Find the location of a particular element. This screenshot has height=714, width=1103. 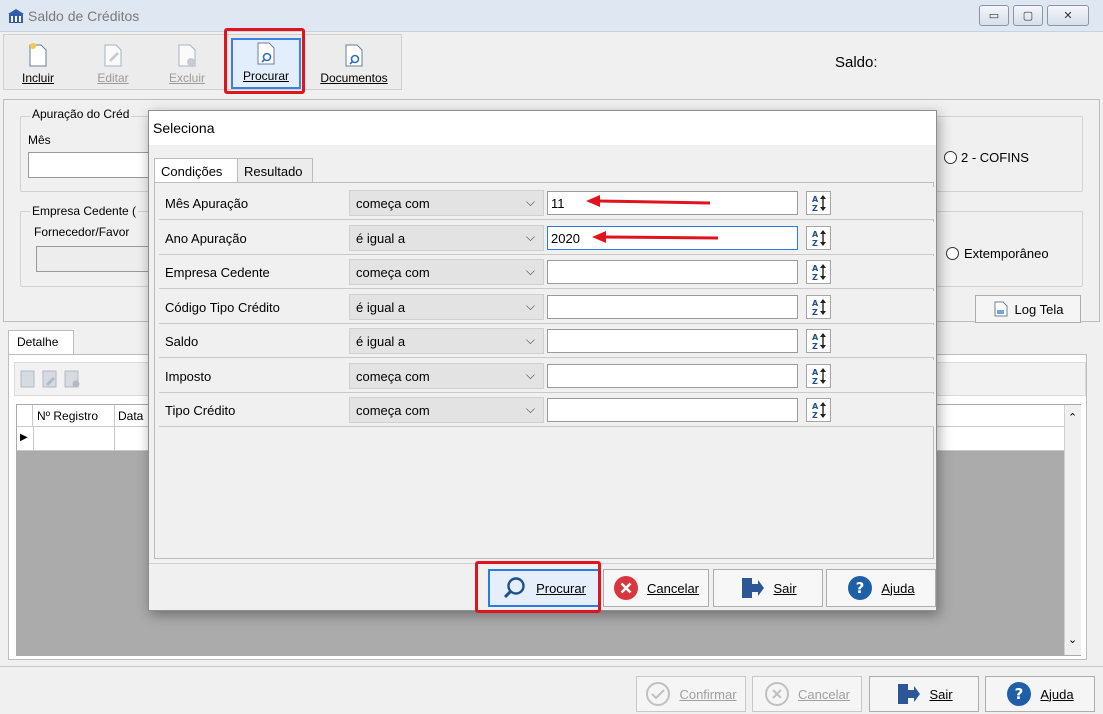

confirmar-button: Confirmar is located at coordinates (691, 694).